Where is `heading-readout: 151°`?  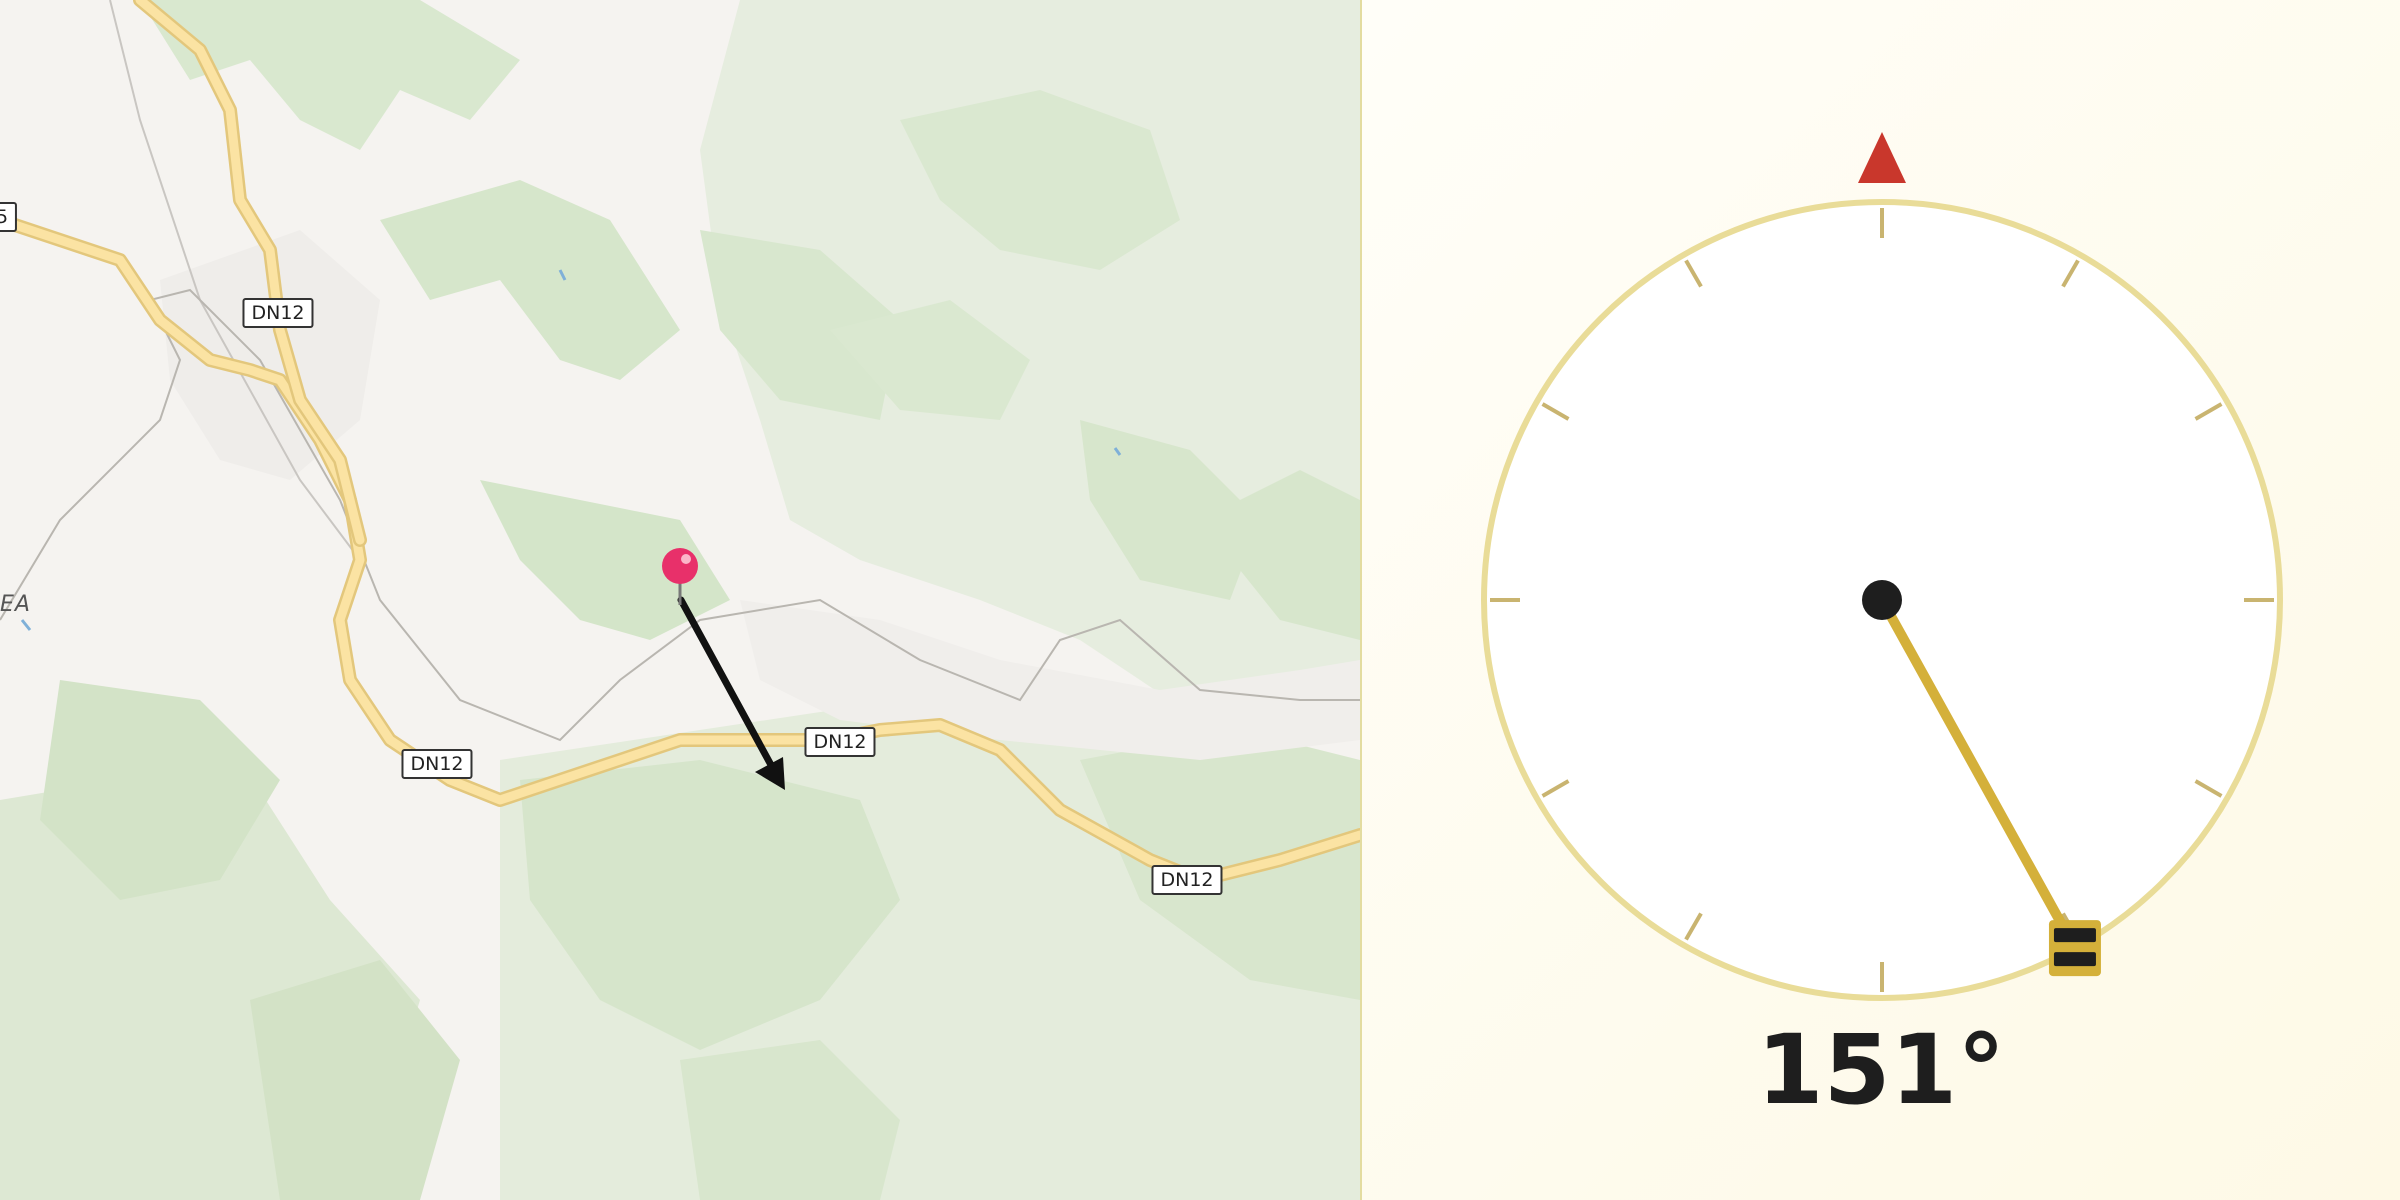 heading-readout: 151° is located at coordinates (1881, 1070).